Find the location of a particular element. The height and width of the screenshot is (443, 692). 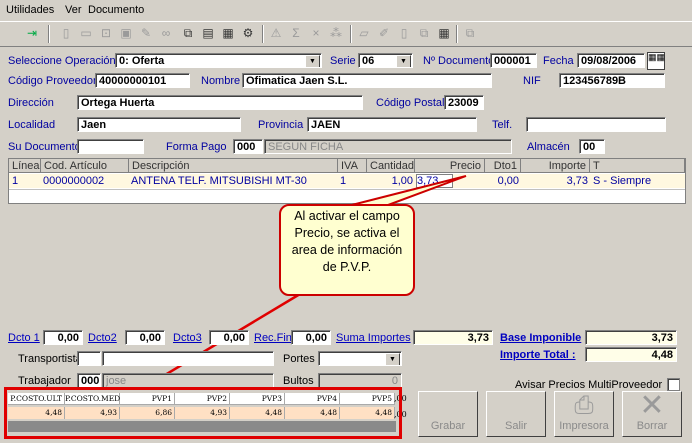

dcto3-field: 0,00 is located at coordinates (229, 337).